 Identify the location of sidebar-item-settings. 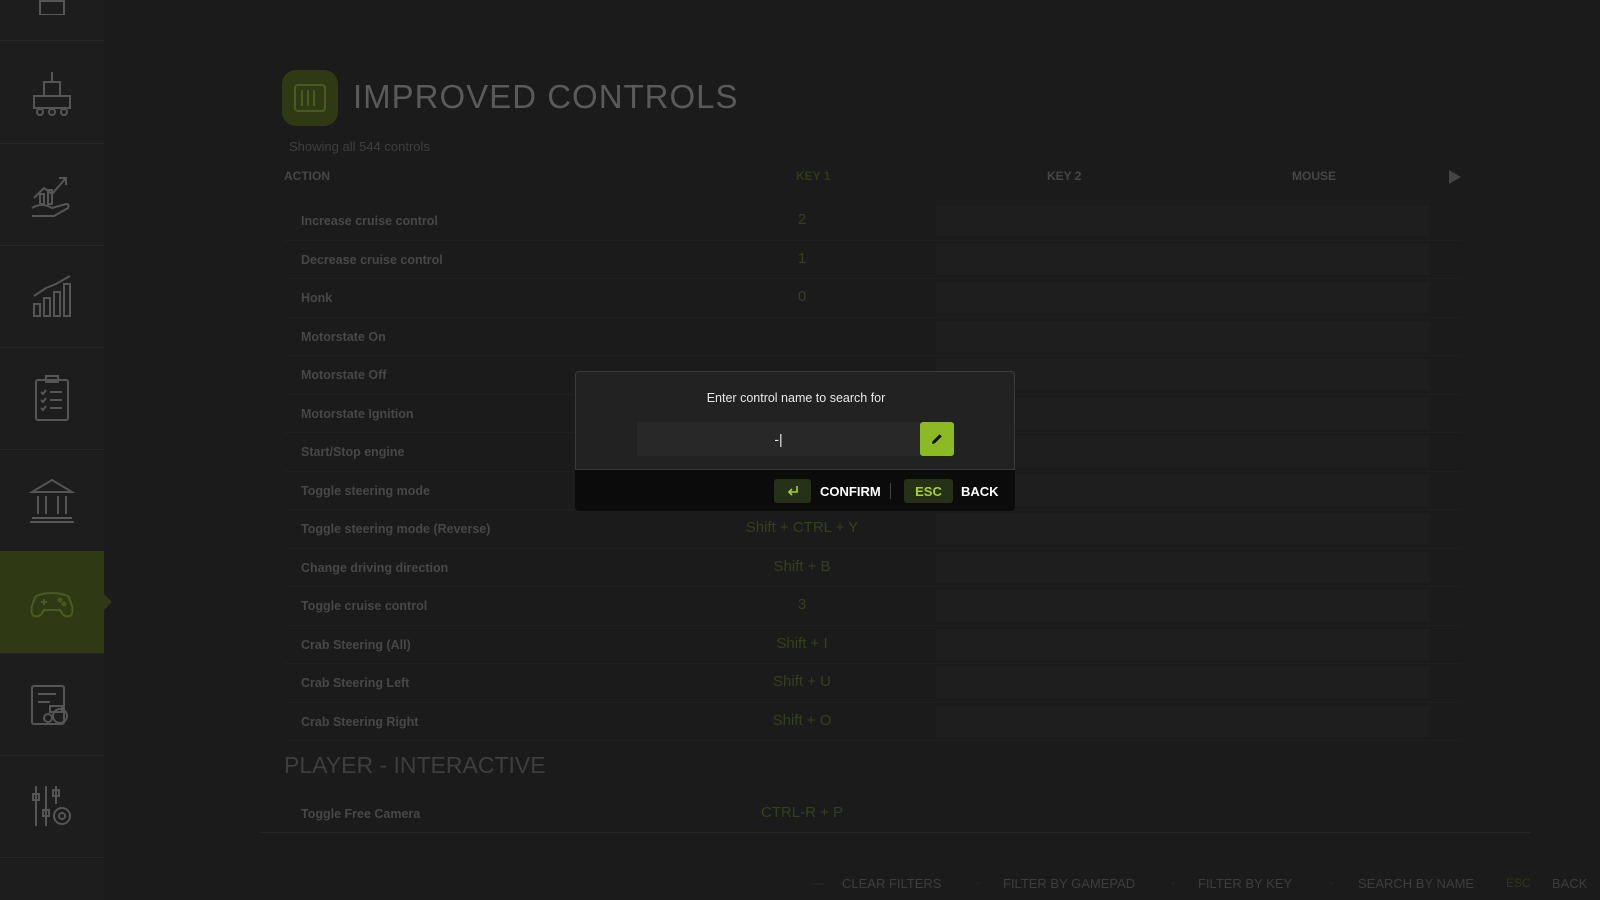
(52, 806).